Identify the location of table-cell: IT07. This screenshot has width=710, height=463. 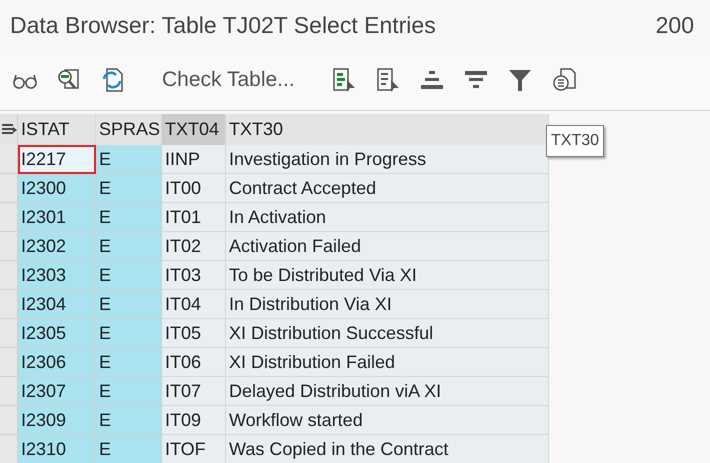
(194, 391).